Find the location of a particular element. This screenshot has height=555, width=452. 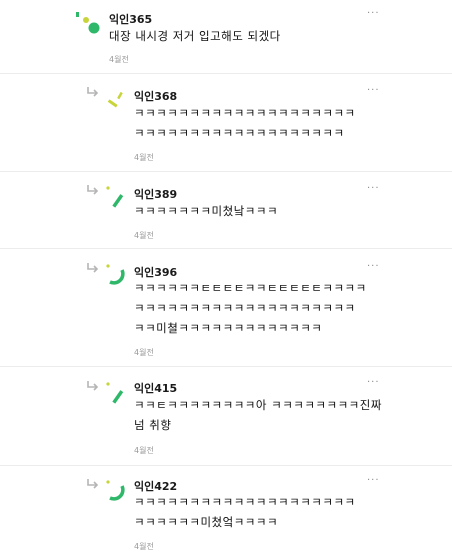

comment-author: 익인415 is located at coordinates (155, 388).